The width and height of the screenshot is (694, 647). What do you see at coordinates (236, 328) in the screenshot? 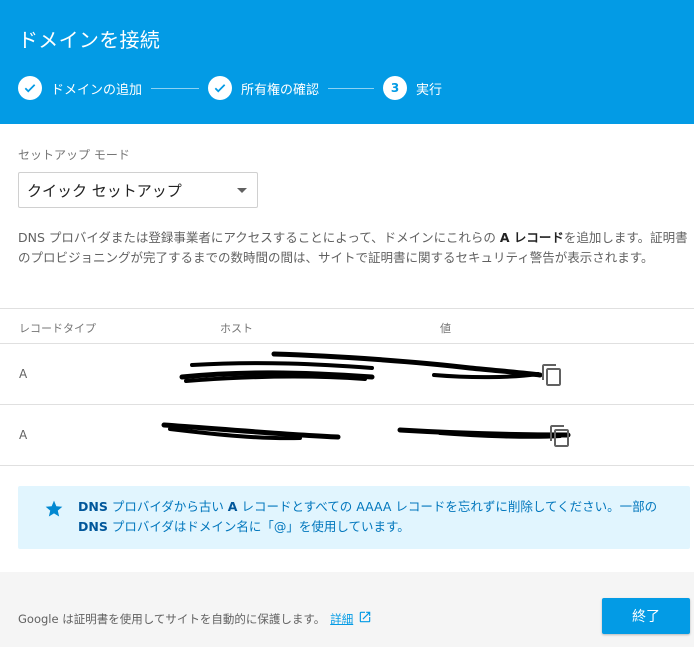
I see `column-header-host: ホスト` at bounding box center [236, 328].